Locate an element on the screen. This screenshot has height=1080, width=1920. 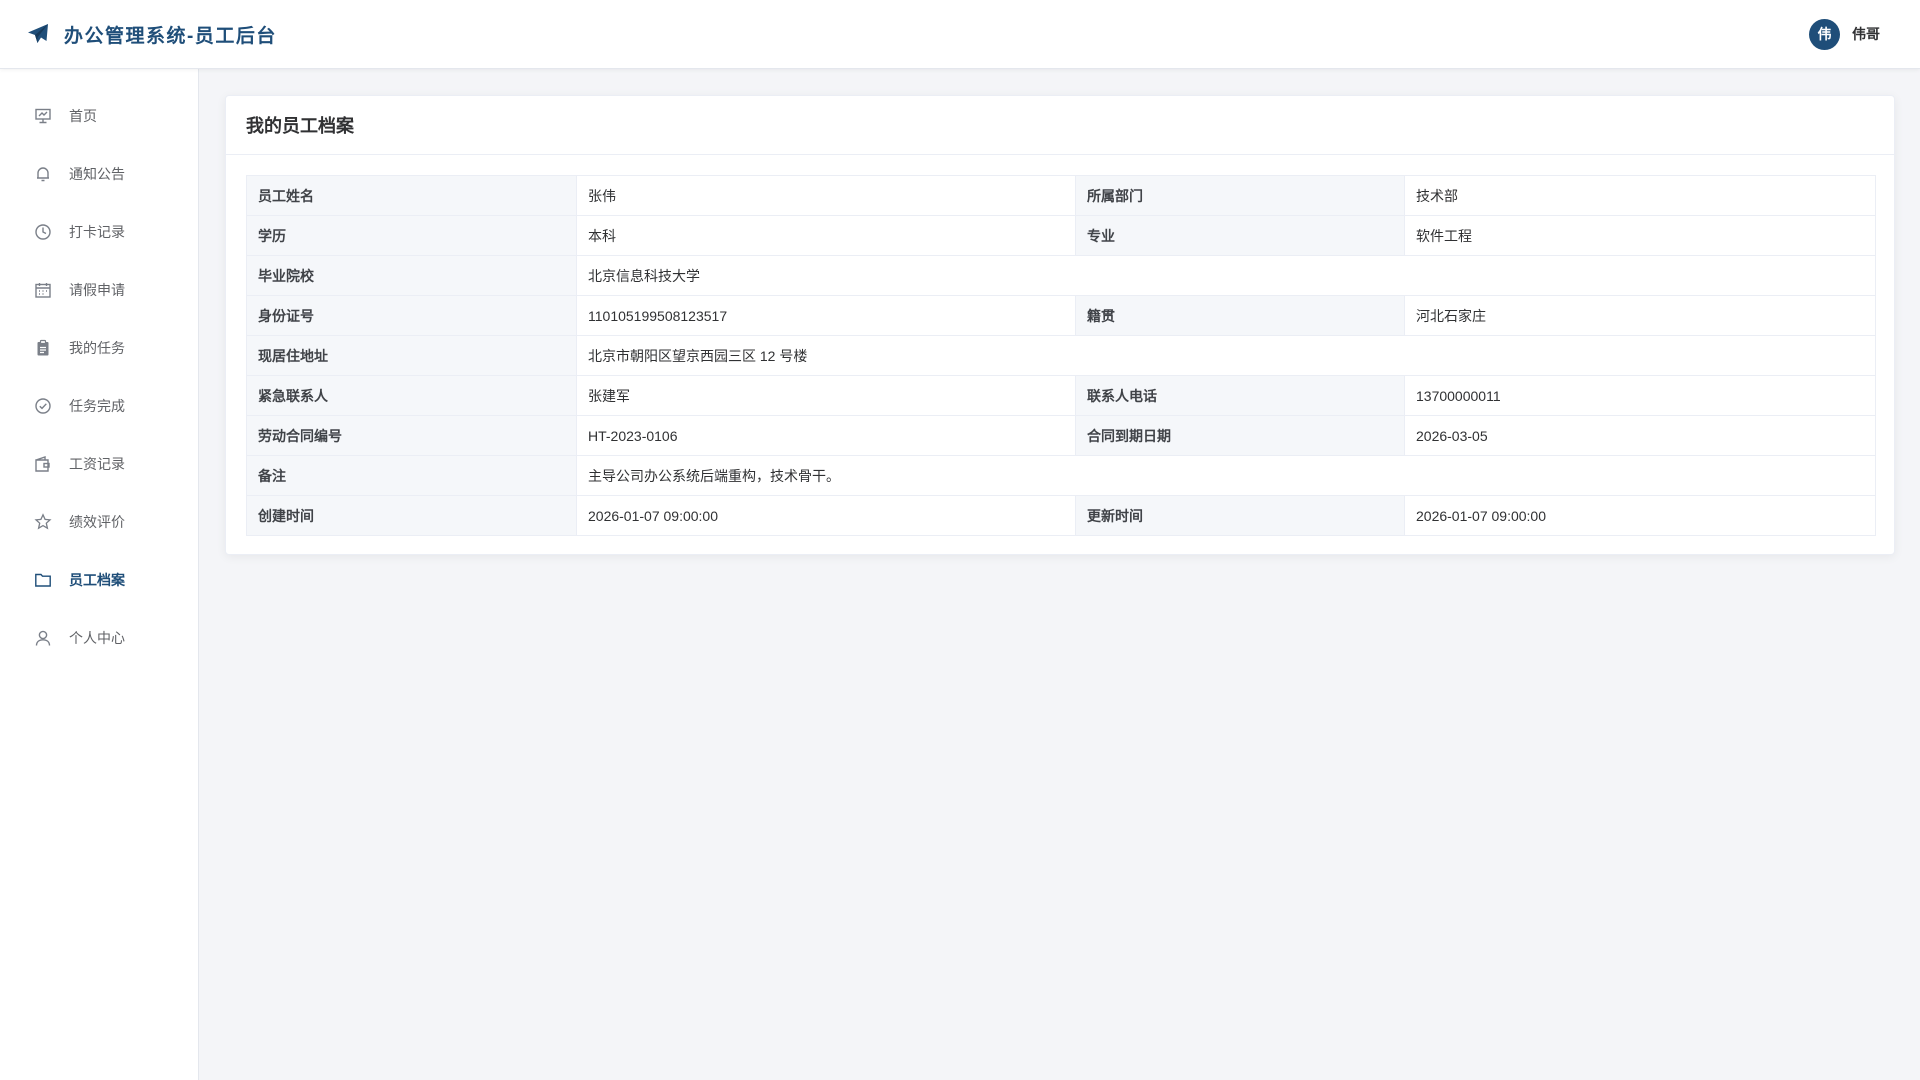
sidebar-item-leave: 请假申请 is located at coordinates (99, 290).